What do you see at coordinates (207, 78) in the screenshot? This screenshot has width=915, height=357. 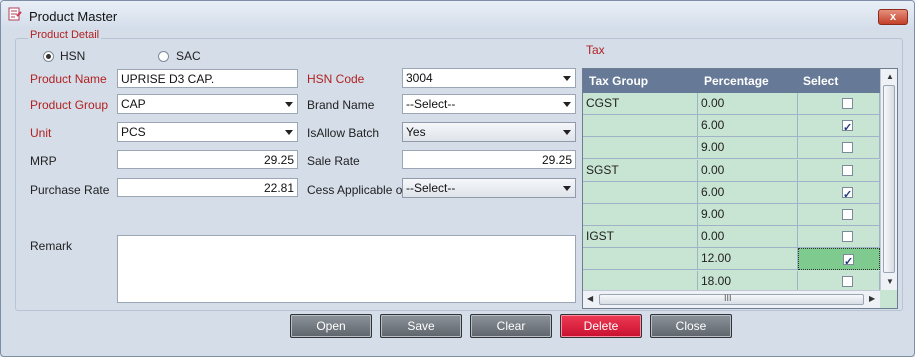 I see `product-name-field: UPRISE D3 CAP.` at bounding box center [207, 78].